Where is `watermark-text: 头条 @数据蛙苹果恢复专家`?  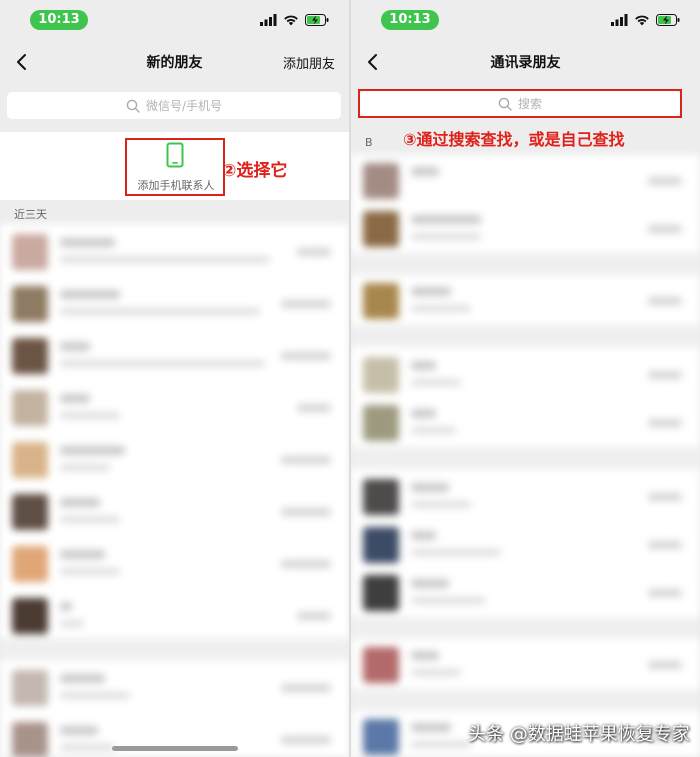 watermark-text: 头条 @数据蛙苹果恢复专家 is located at coordinates (579, 734).